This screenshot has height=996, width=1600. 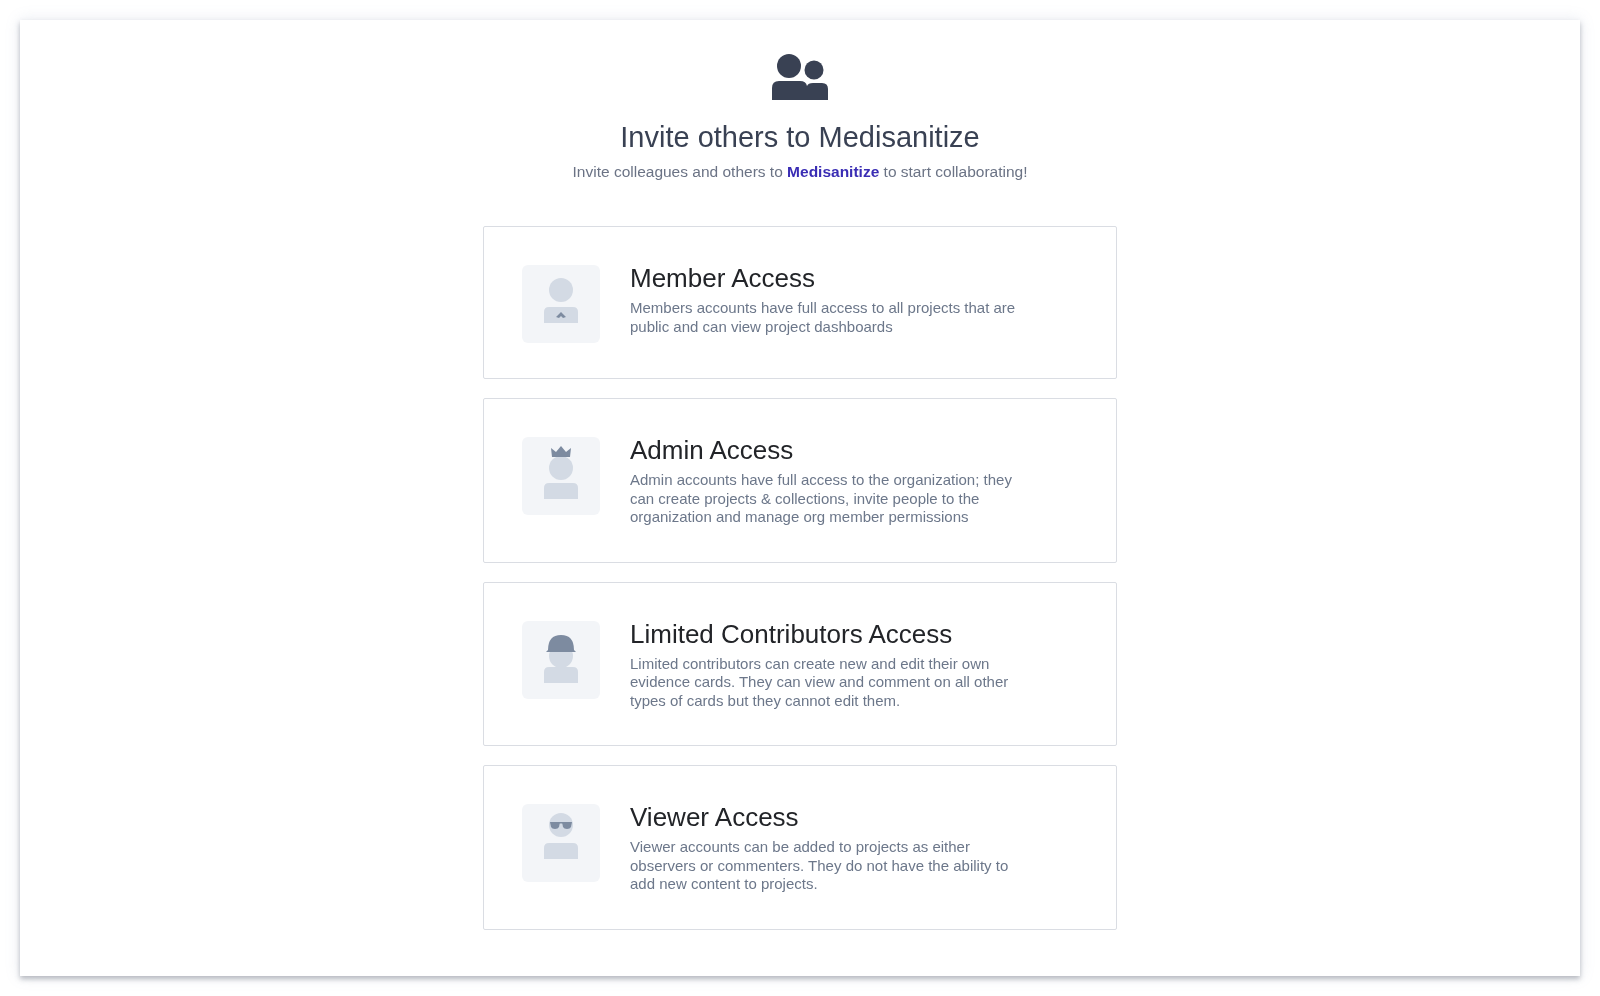 What do you see at coordinates (821, 499) in the screenshot?
I see `card-description: Admin accounts have full access to the organization; they can create projects & collections, invite people to the organization and manage org member permissions` at bounding box center [821, 499].